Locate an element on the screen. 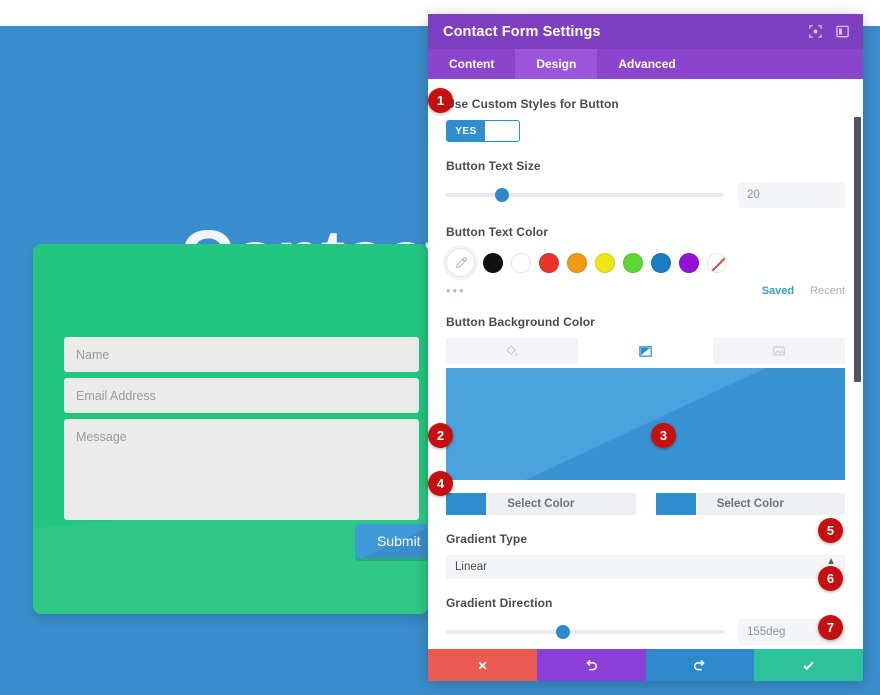  color-swatch-row is located at coordinates (645, 262).